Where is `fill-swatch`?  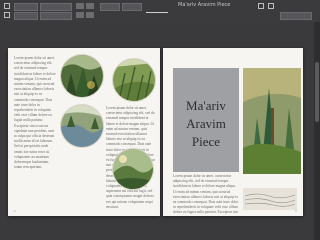 fill-swatch is located at coordinates (110, 7).